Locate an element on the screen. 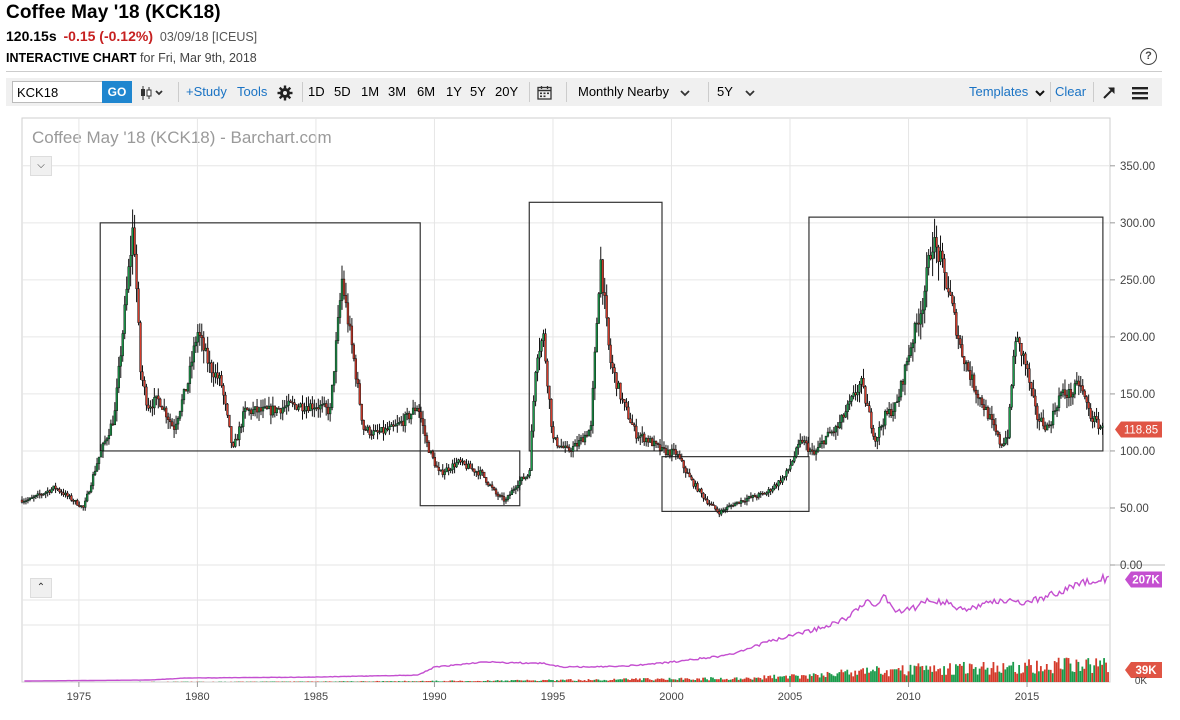 Image resolution: width=1180 pixels, height=720 pixels. period-1m: 1M is located at coordinates (370, 92).